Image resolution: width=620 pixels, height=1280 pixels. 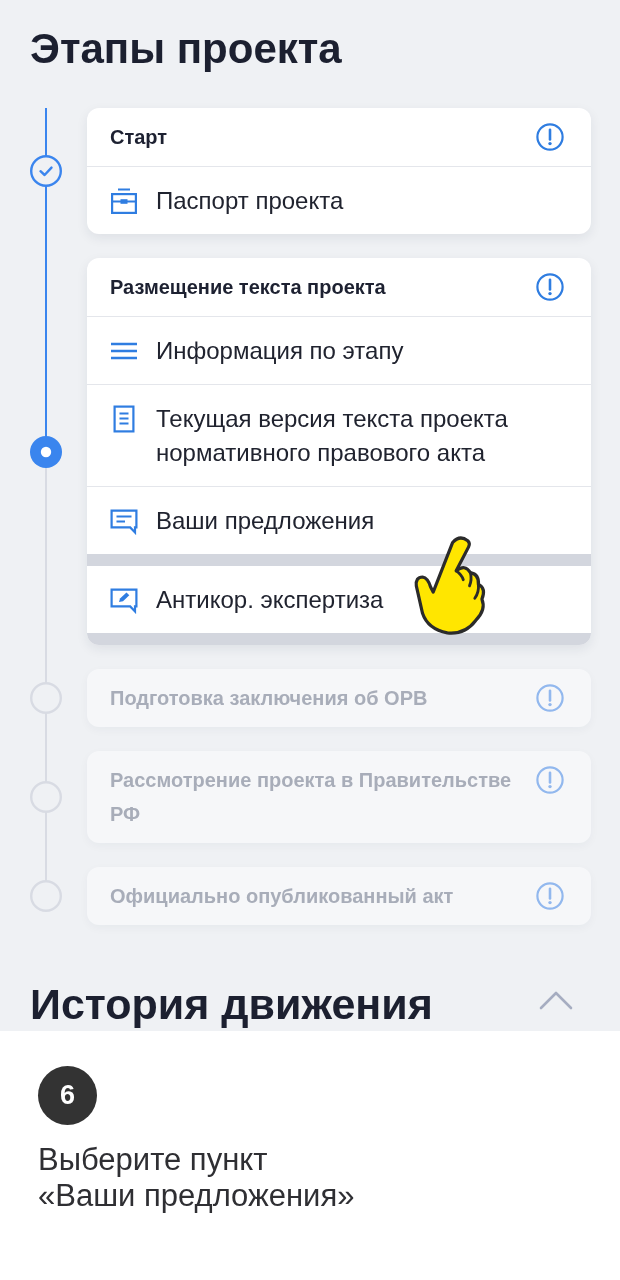 What do you see at coordinates (339, 351) in the screenshot?
I see `stage-item: Информация по этапу` at bounding box center [339, 351].